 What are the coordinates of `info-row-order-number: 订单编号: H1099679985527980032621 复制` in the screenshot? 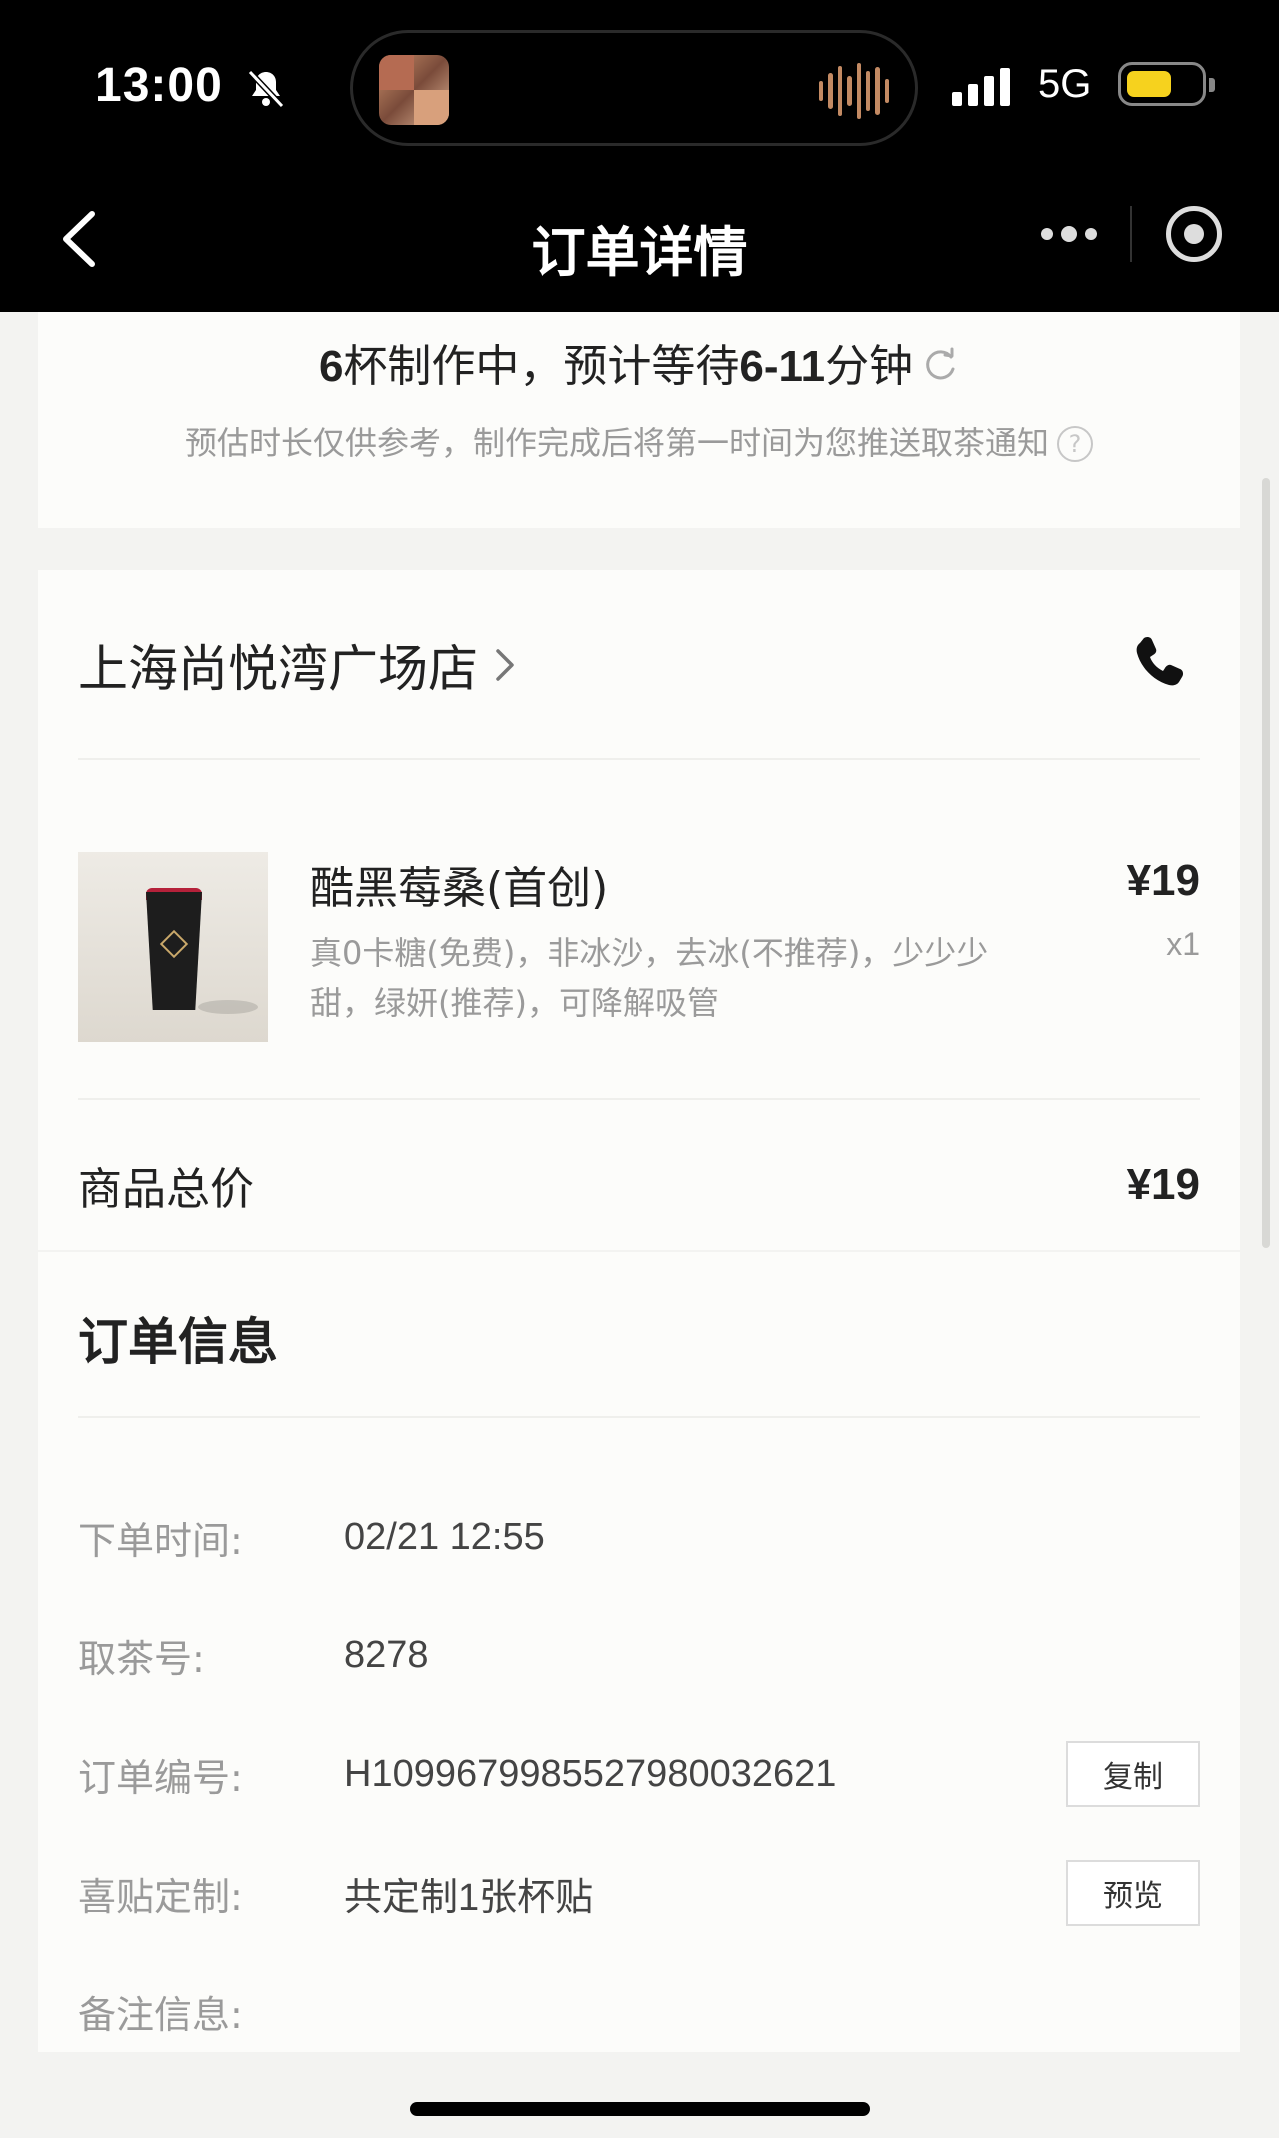 It's located at (639, 1774).